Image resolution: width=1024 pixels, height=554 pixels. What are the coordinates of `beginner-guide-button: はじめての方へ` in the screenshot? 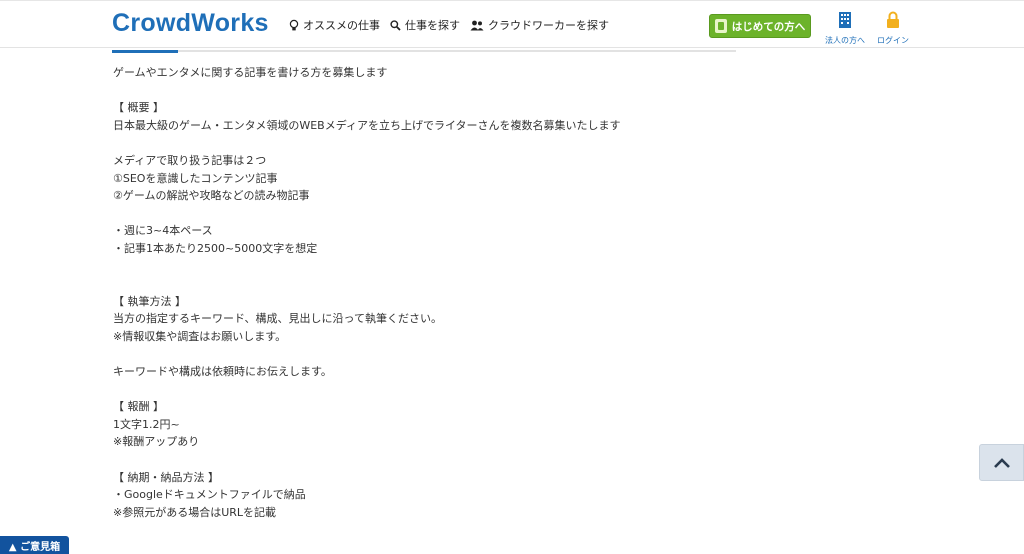 It's located at (760, 26).